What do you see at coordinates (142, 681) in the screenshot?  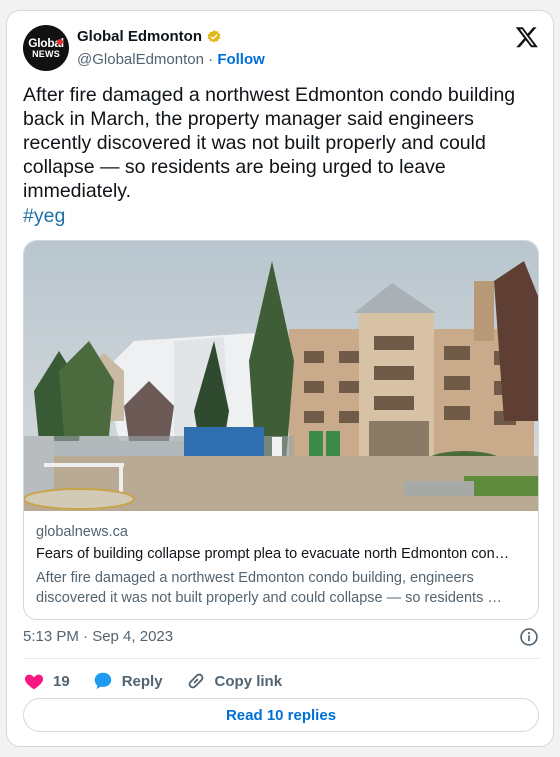 I see `reply-label: Reply` at bounding box center [142, 681].